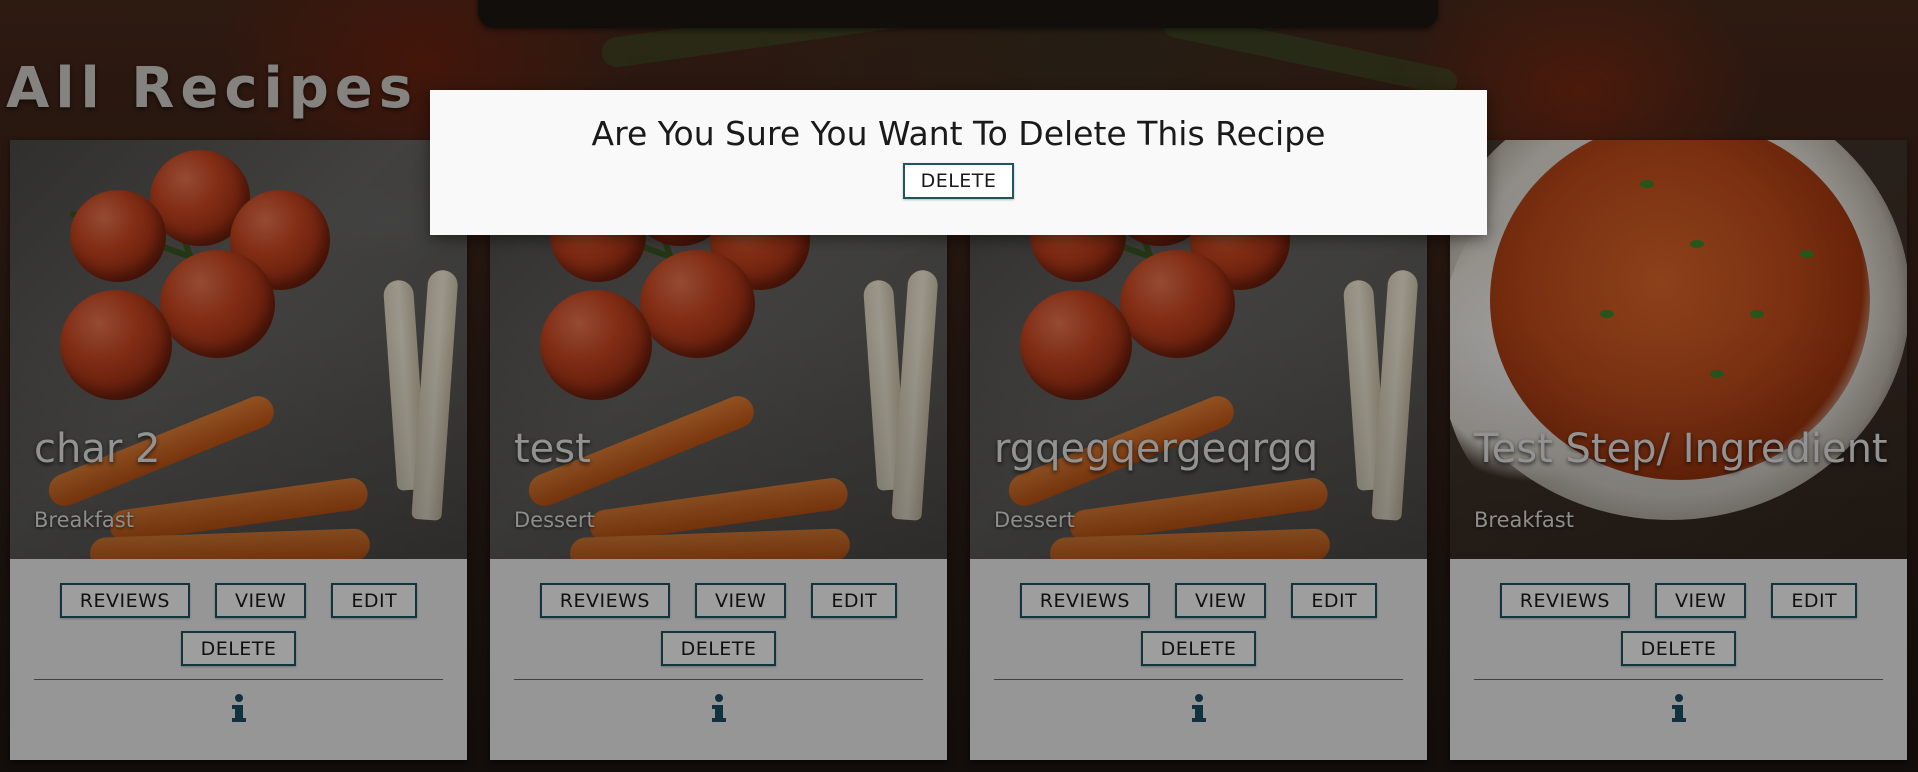 This screenshot has width=1918, height=772. Describe the element at coordinates (958, 181) in the screenshot. I see `confirm-delete-button: DELETE` at that location.